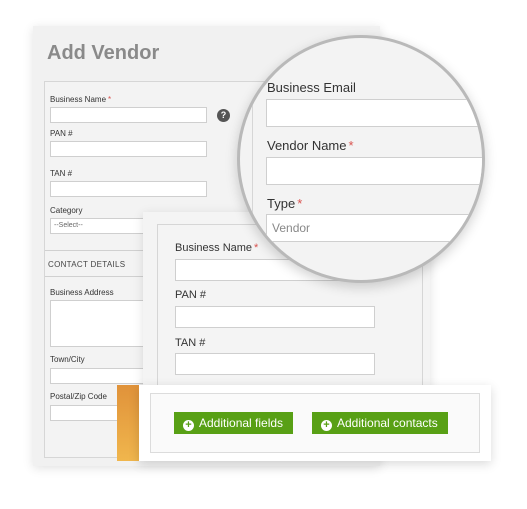 The width and height of the screenshot is (527, 509). I want to click on actions-card: + Additional fields + Additional contacts, so click(315, 423).